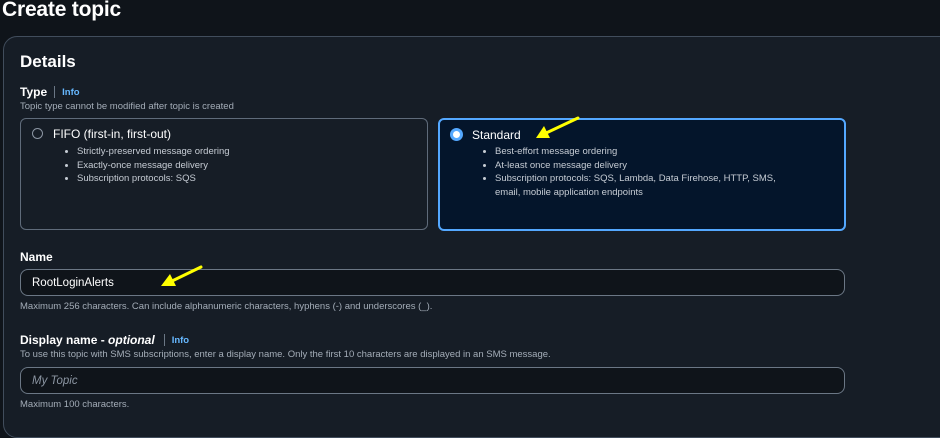  What do you see at coordinates (48, 61) in the screenshot?
I see `section-title-details: Details` at bounding box center [48, 61].